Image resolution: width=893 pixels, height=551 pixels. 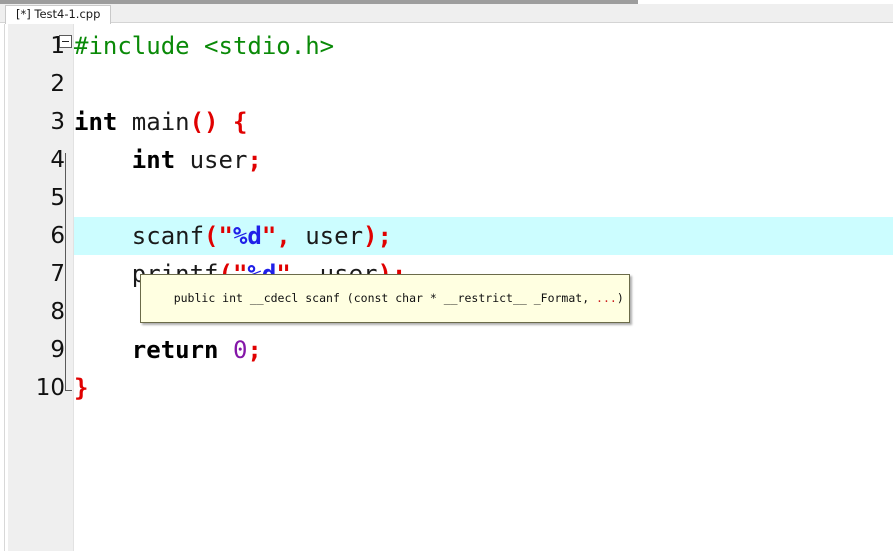 I want to click on line-number: 9, so click(x=36, y=350).